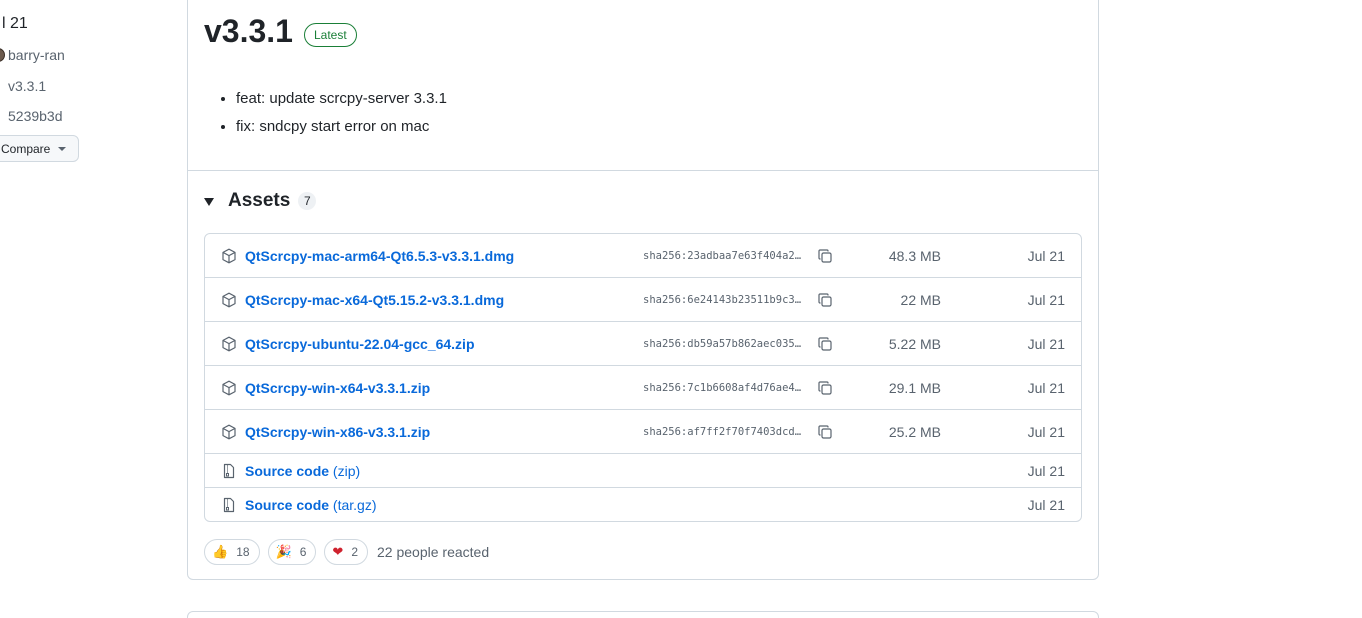 The image size is (1362, 618). Describe the element at coordinates (920, 300) in the screenshot. I see `asset-size: 22 MB` at that location.